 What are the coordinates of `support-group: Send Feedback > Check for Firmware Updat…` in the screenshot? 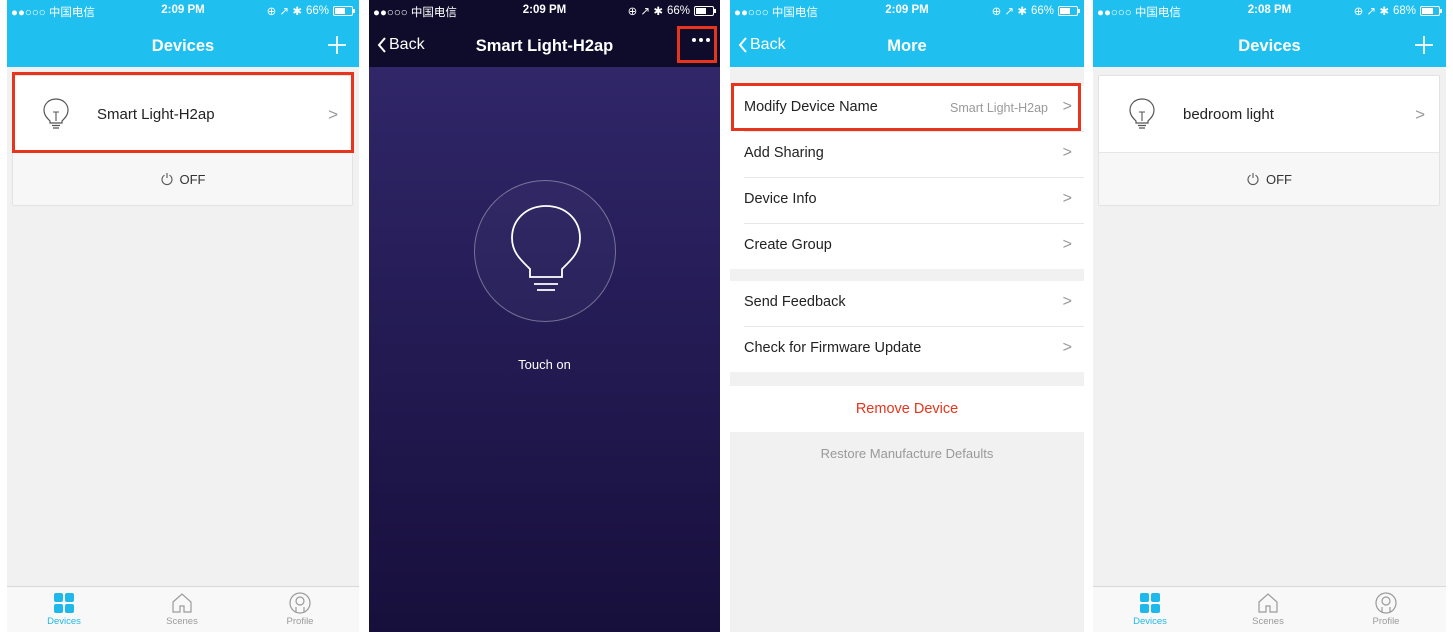 It's located at (907, 326).